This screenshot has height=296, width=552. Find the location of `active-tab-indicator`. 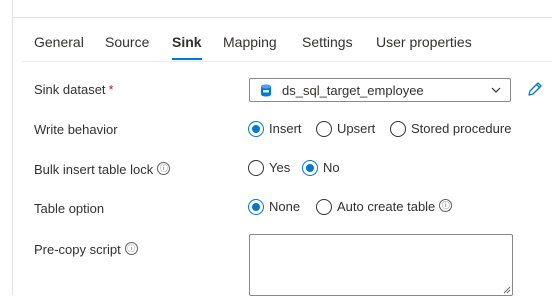

active-tab-indicator is located at coordinates (187, 59).